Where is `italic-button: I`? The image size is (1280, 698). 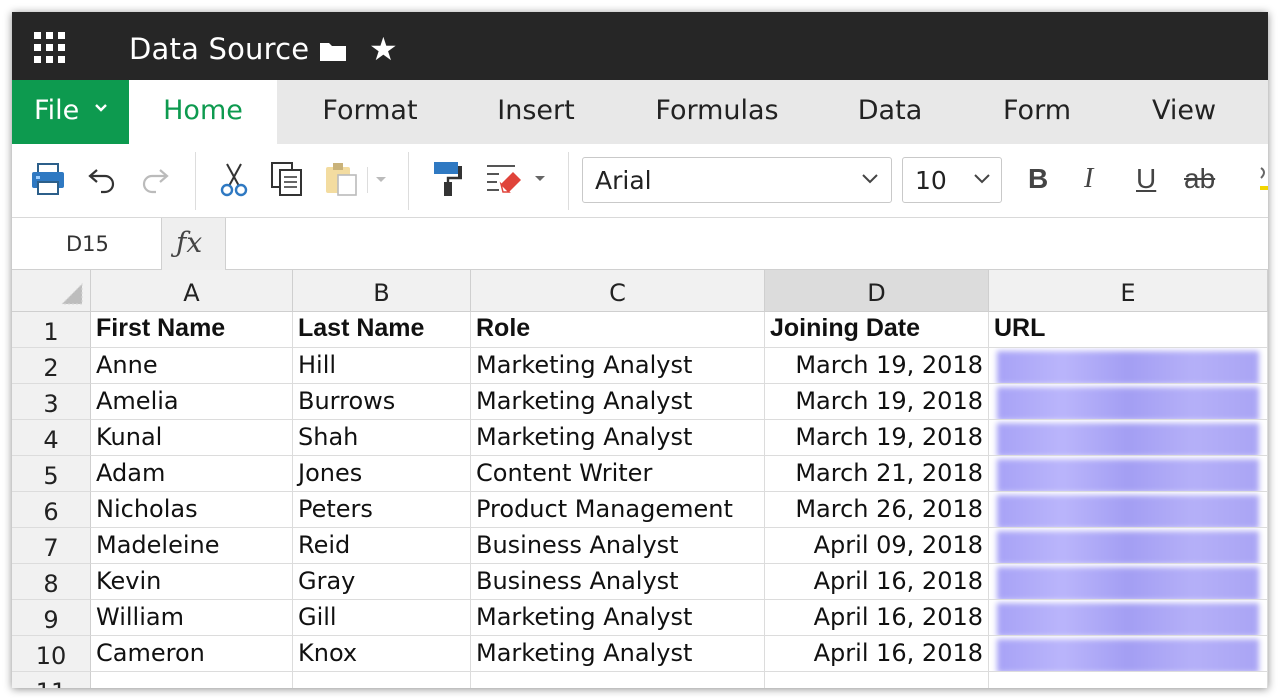
italic-button: I is located at coordinates (1088, 179).